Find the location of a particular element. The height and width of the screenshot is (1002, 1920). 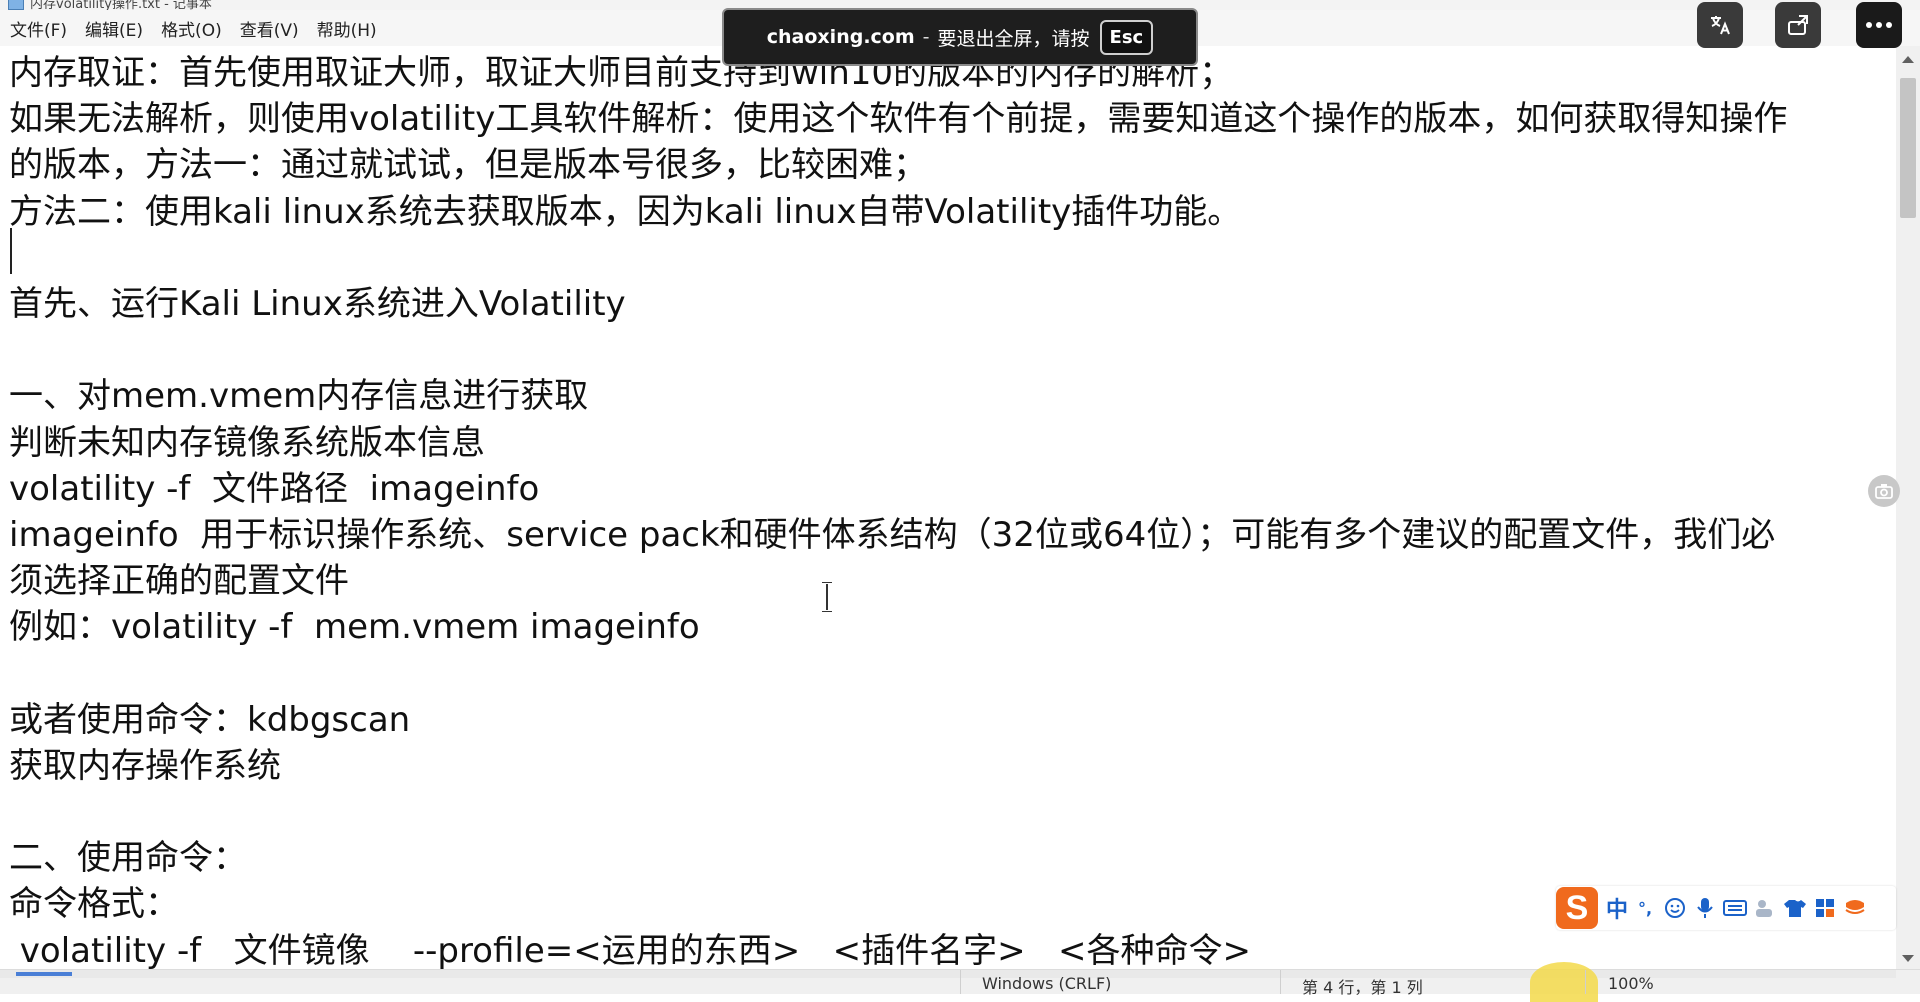

emoji-icon is located at coordinates (1675, 908).